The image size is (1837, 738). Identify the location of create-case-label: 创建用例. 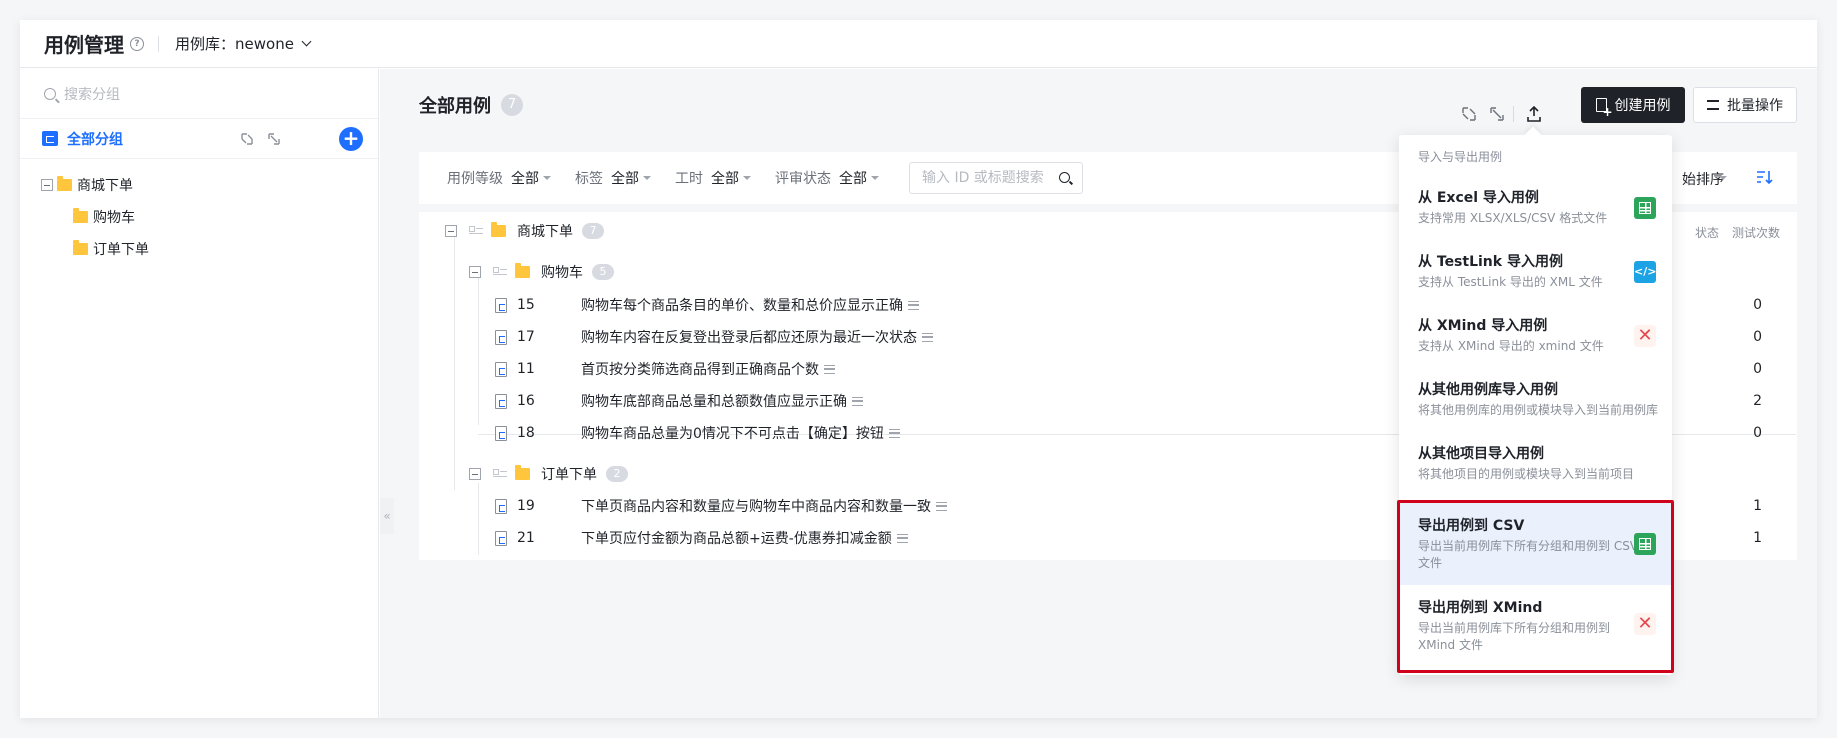
(1642, 106).